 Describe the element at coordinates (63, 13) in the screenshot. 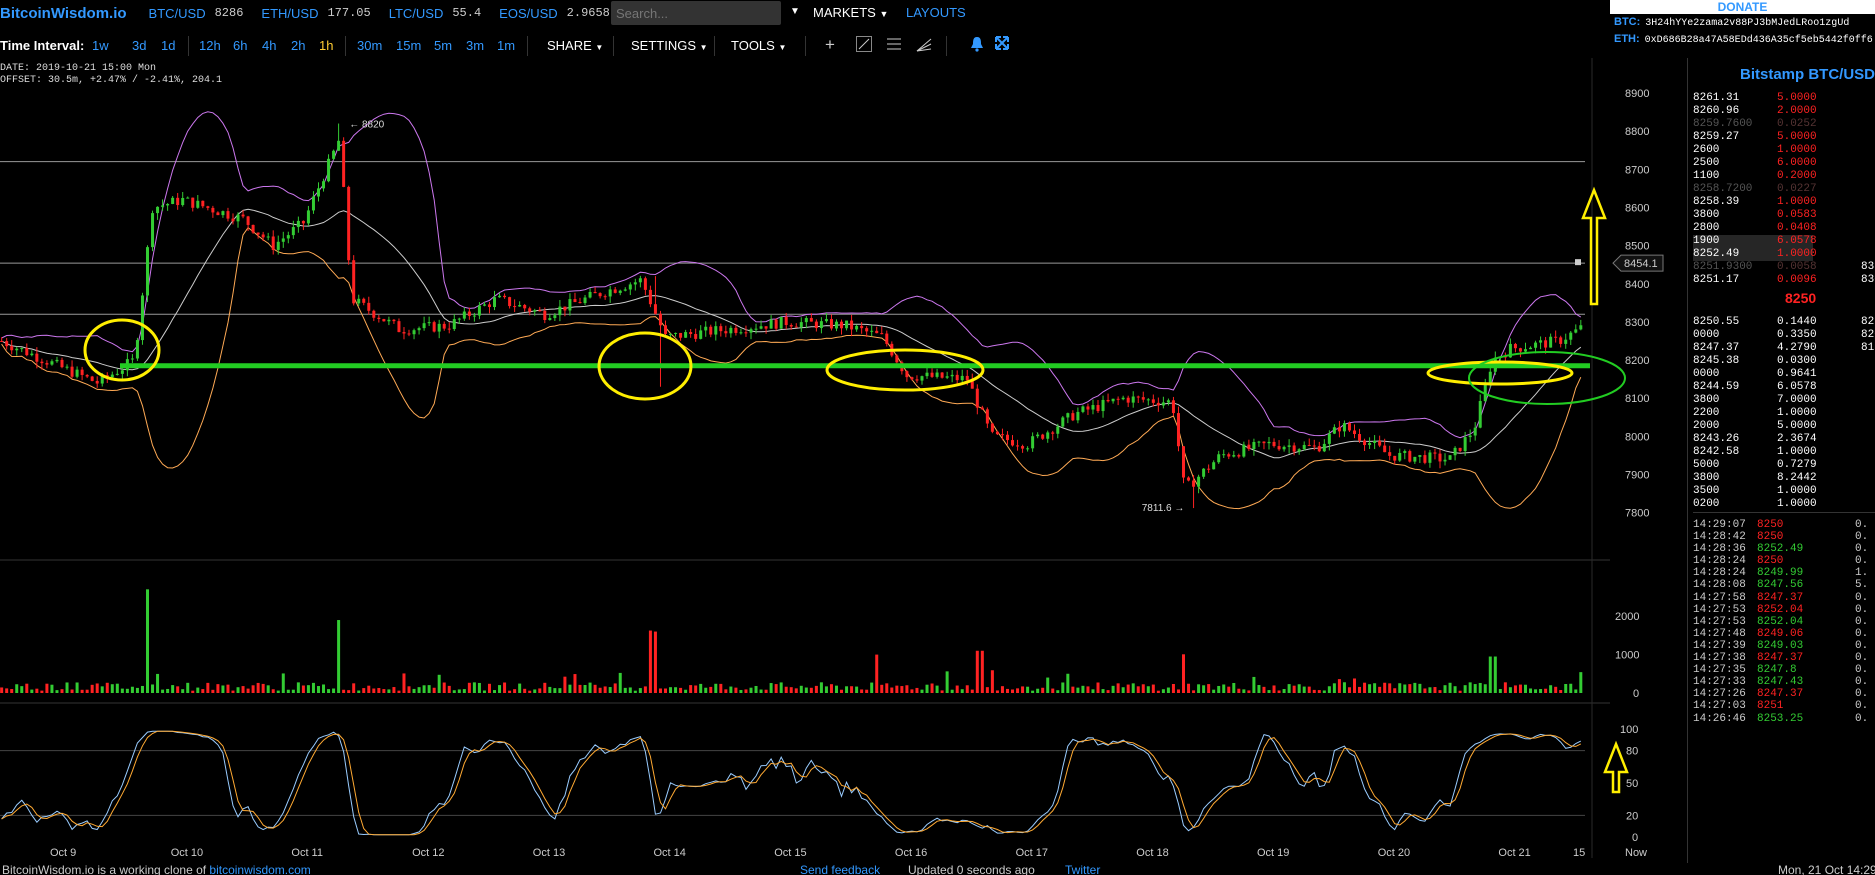

I see `brand-logo: BitcoinWisdom.io` at that location.